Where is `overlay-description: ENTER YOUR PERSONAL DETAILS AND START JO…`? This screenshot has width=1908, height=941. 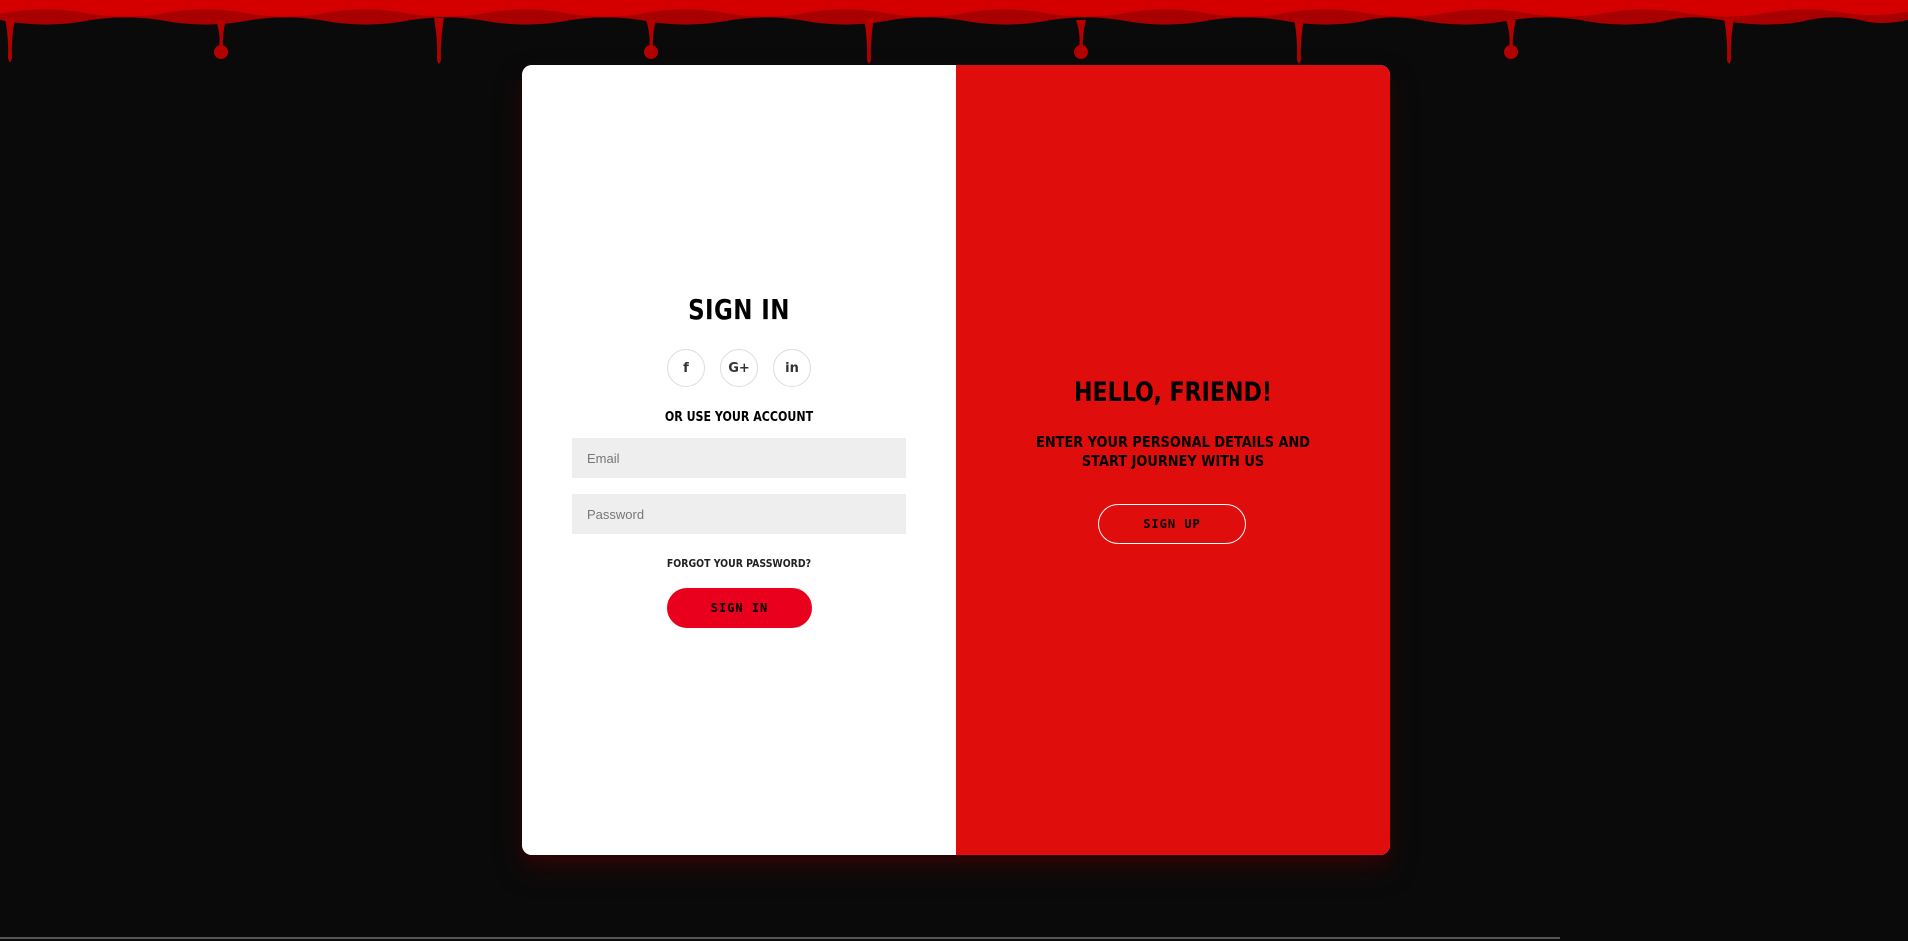
overlay-description: ENTER YOUR PERSONAL DETAILS AND START JO… is located at coordinates (1173, 451).